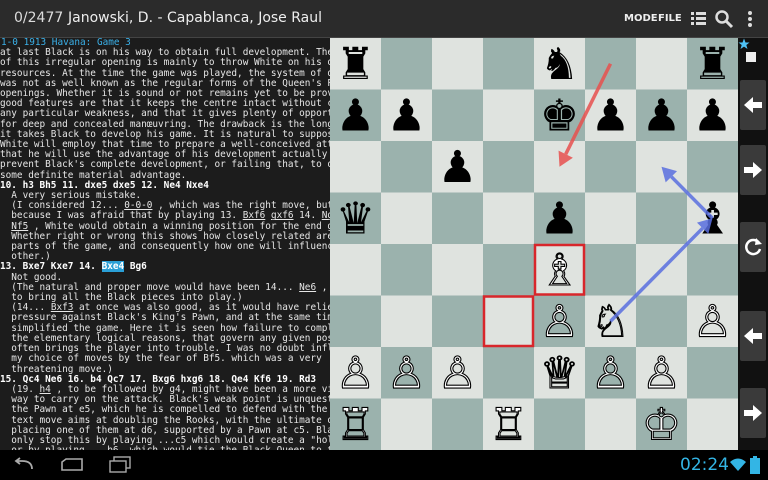 Image resolution: width=768 pixels, height=480 pixels. Describe the element at coordinates (712, 373) in the screenshot. I see `square-h2` at that location.